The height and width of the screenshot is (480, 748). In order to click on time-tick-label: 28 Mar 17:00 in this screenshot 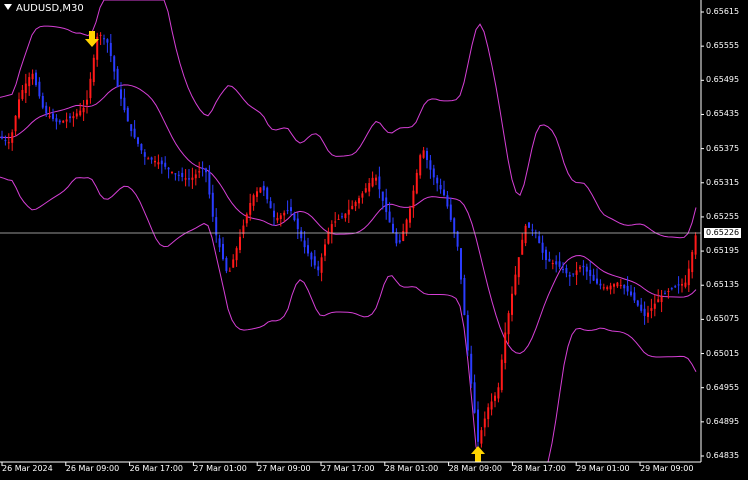, I will do `click(539, 468)`.